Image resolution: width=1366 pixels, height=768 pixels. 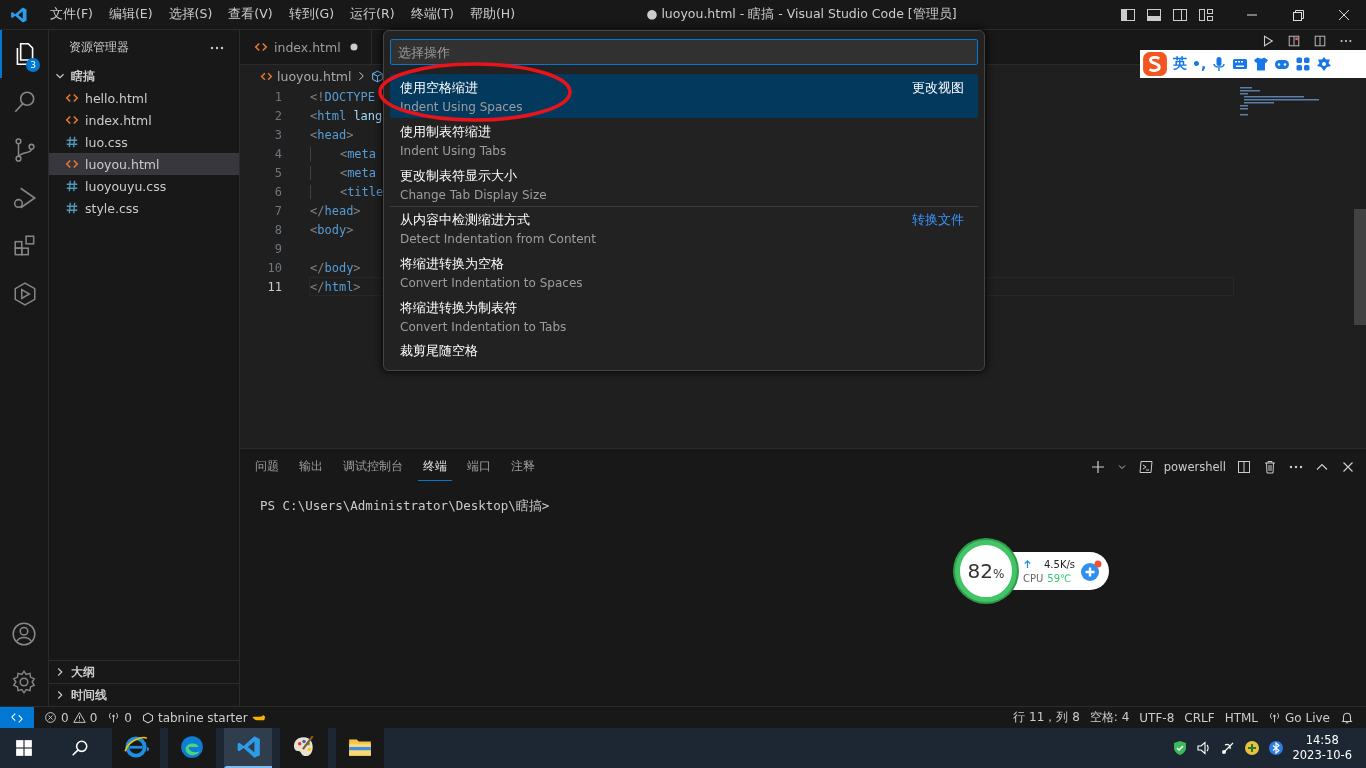 I want to click on menu-item: 查看(V), so click(x=250, y=14).